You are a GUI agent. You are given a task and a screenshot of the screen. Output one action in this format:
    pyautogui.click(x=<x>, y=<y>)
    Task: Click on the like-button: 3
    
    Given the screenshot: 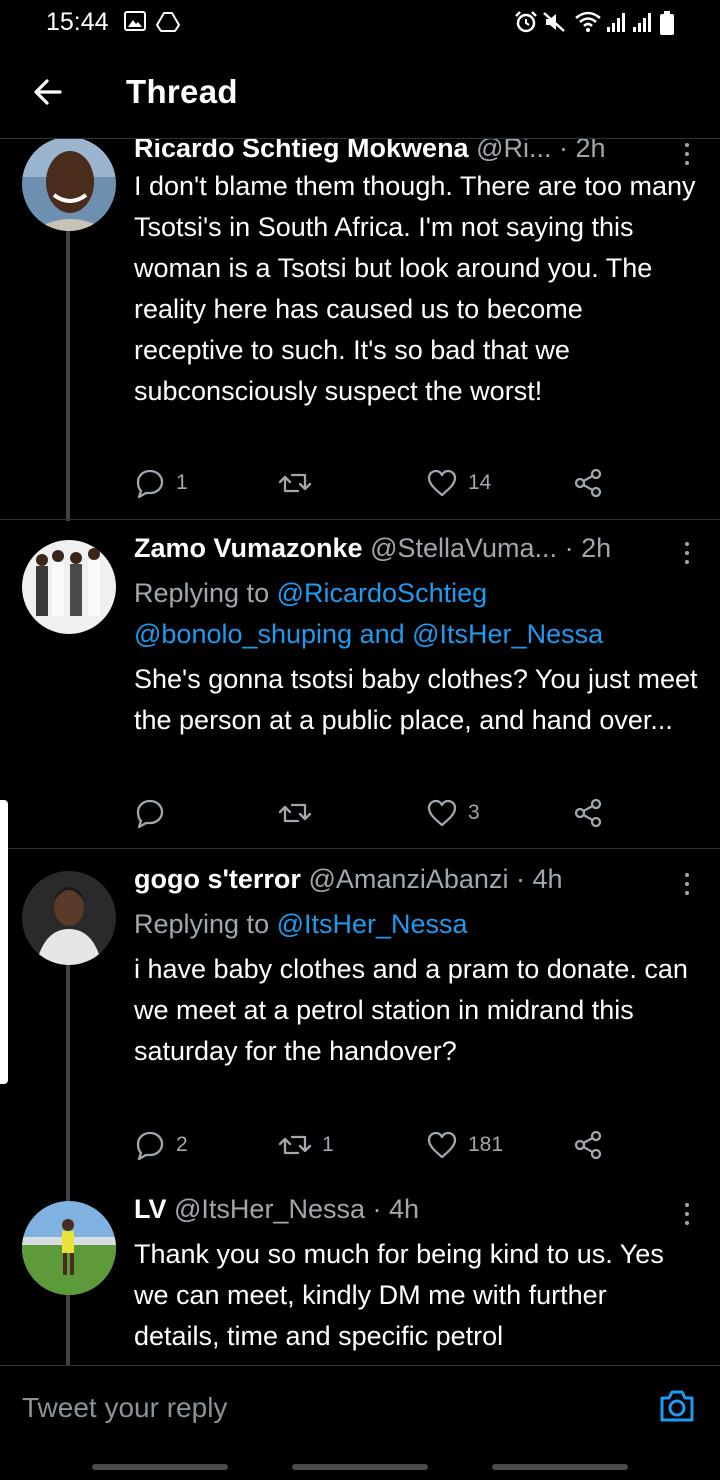 What is the action you would take?
    pyautogui.click(x=453, y=813)
    